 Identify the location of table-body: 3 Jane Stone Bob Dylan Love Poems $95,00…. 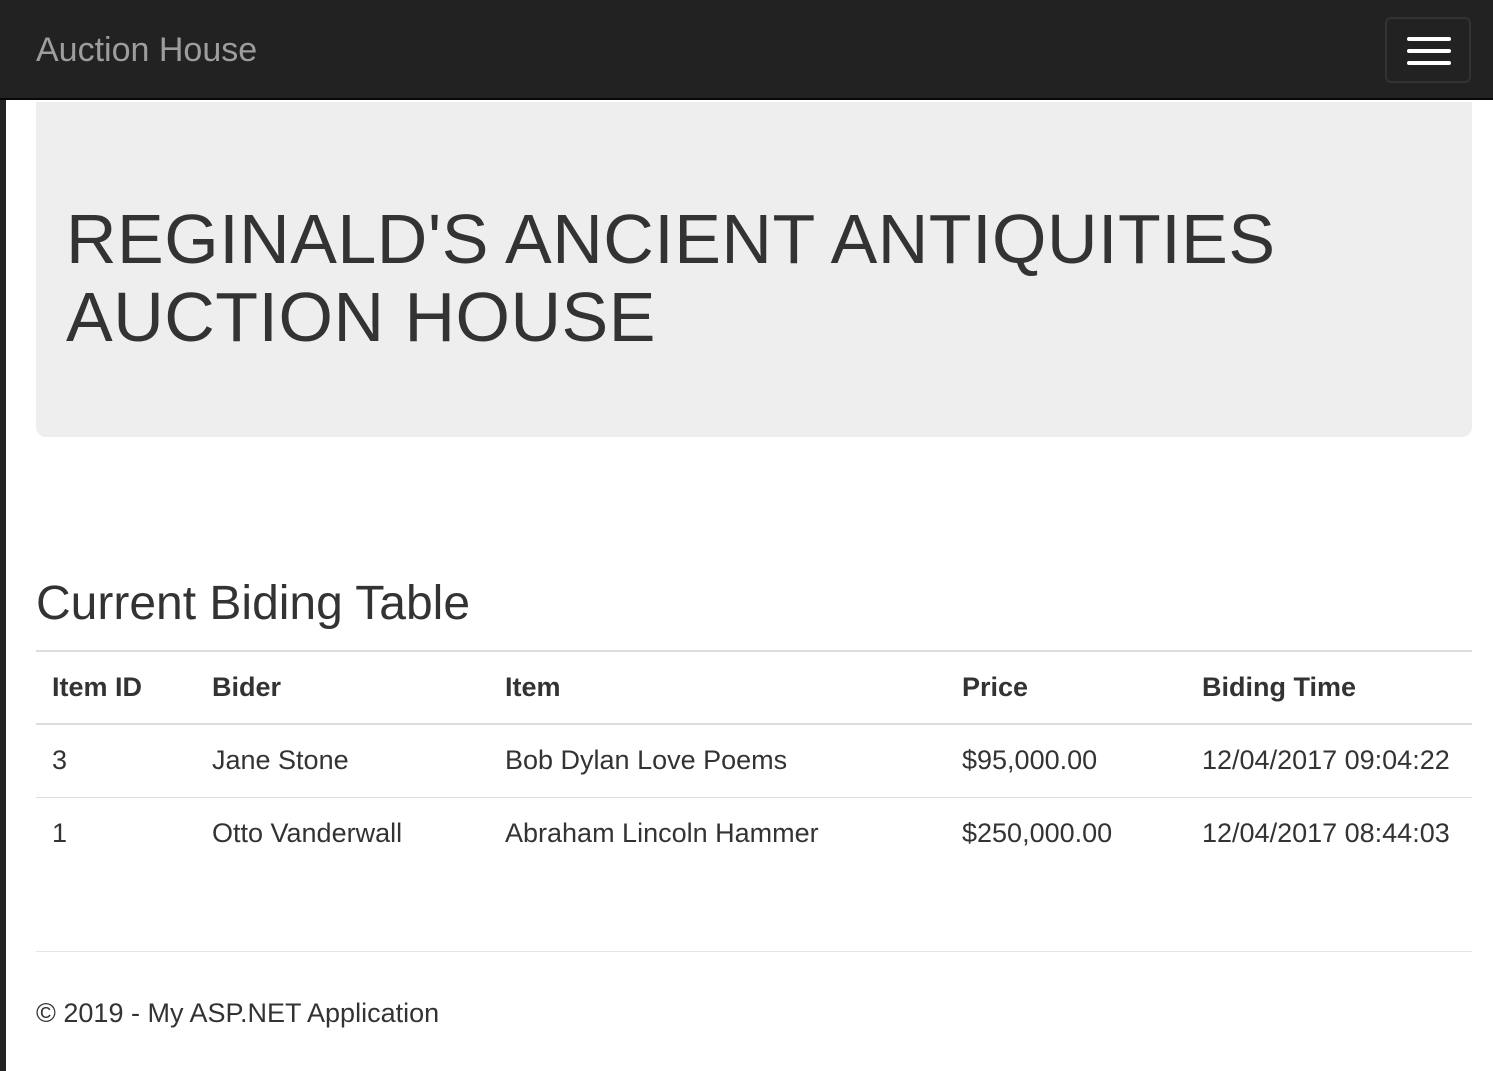
(754, 797).